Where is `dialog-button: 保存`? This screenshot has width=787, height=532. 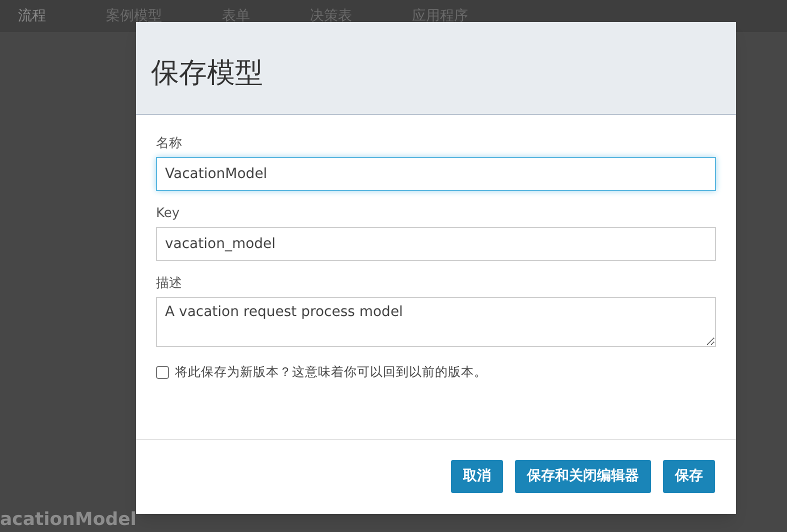 dialog-button: 保存 is located at coordinates (689, 476).